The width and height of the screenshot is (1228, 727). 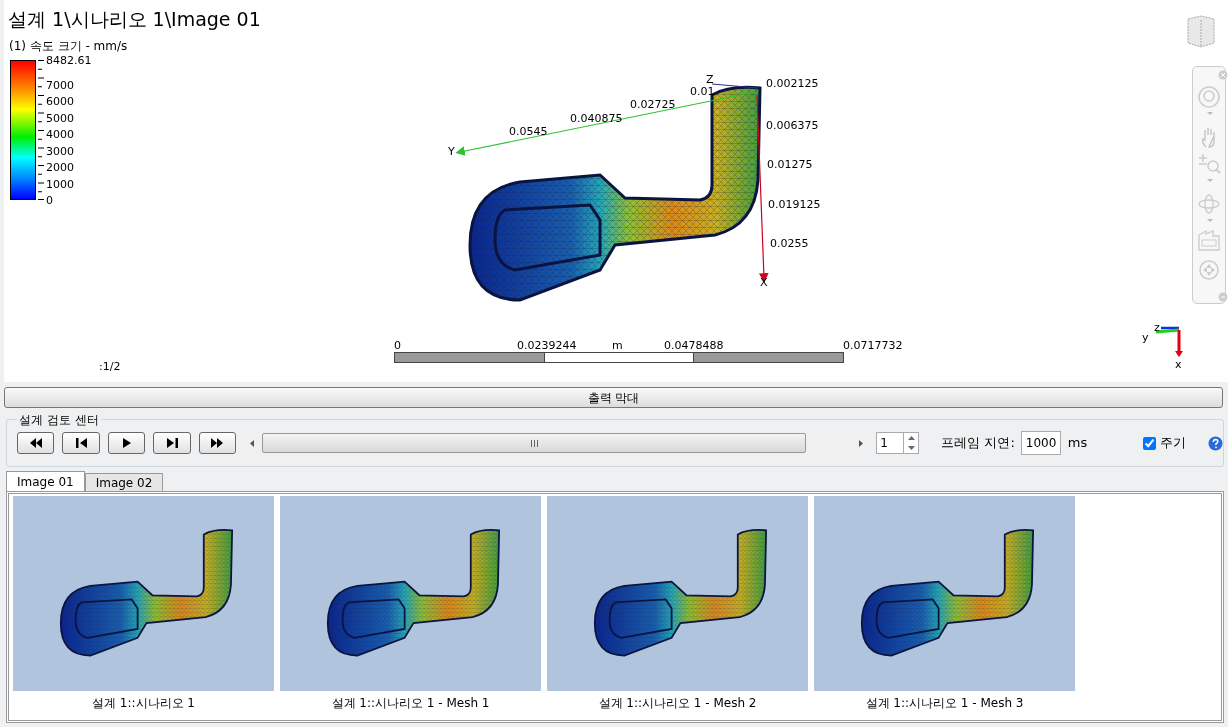 I want to click on legend-label: 1000, so click(x=60, y=184).